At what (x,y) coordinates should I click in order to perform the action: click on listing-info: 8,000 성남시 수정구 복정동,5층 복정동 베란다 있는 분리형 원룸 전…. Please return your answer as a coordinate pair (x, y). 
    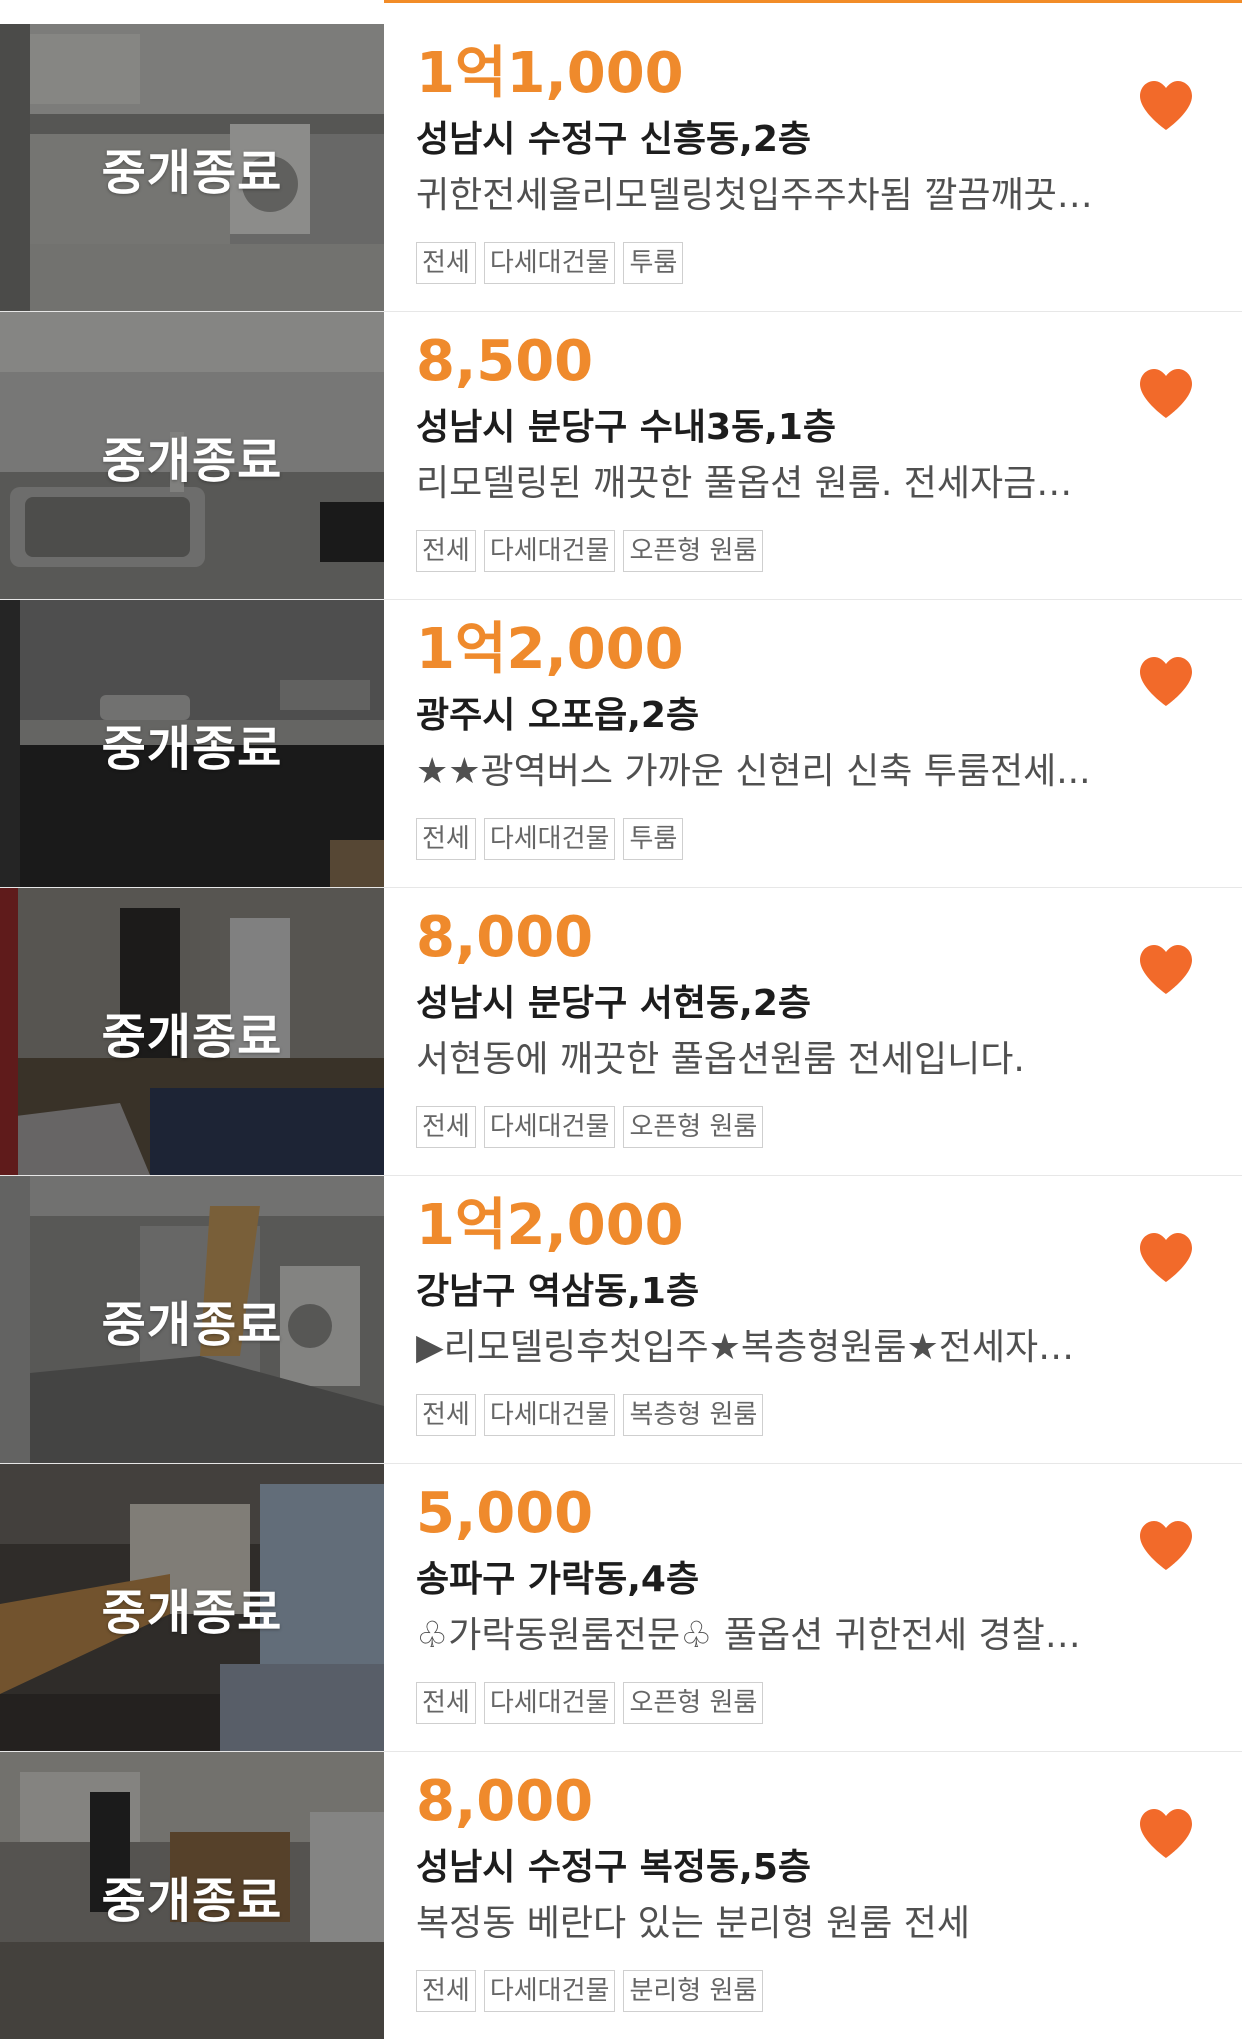
    Looking at the image, I should click on (796, 1895).